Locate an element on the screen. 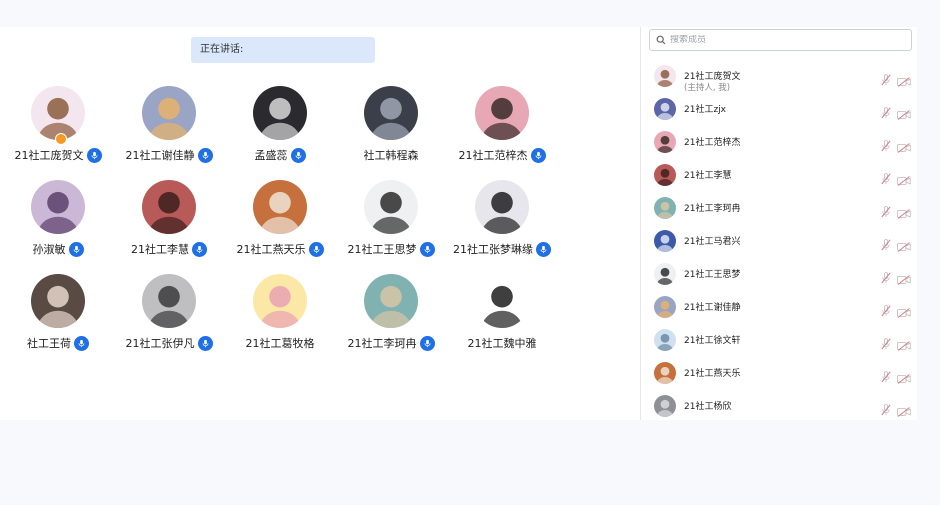 The width and height of the screenshot is (940, 505). member-search-box is located at coordinates (780, 40).